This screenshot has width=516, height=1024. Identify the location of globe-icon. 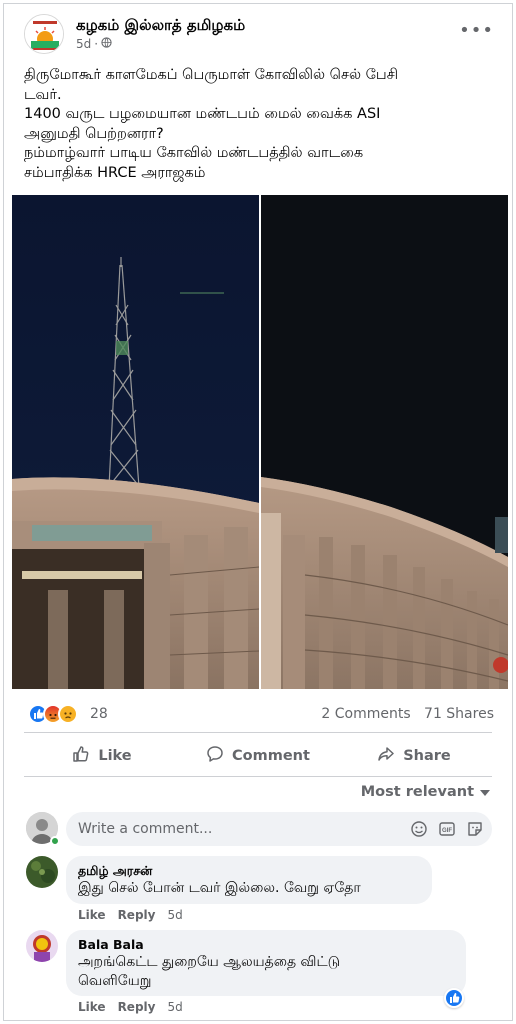
(106, 44).